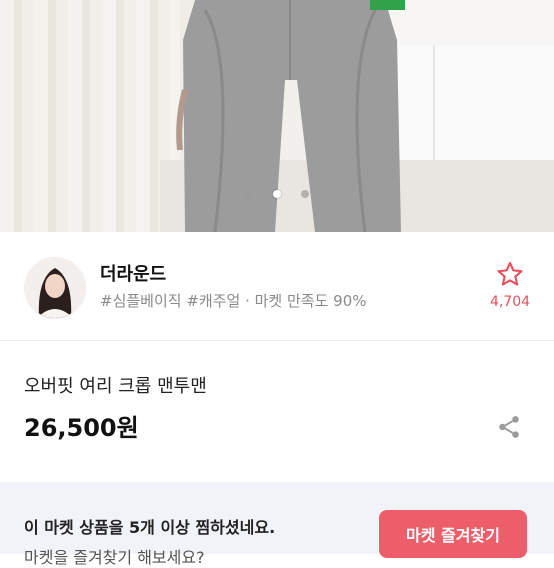  What do you see at coordinates (115, 386) in the screenshot?
I see `product-name: 오버핏 여리 크롭 맨투맨` at bounding box center [115, 386].